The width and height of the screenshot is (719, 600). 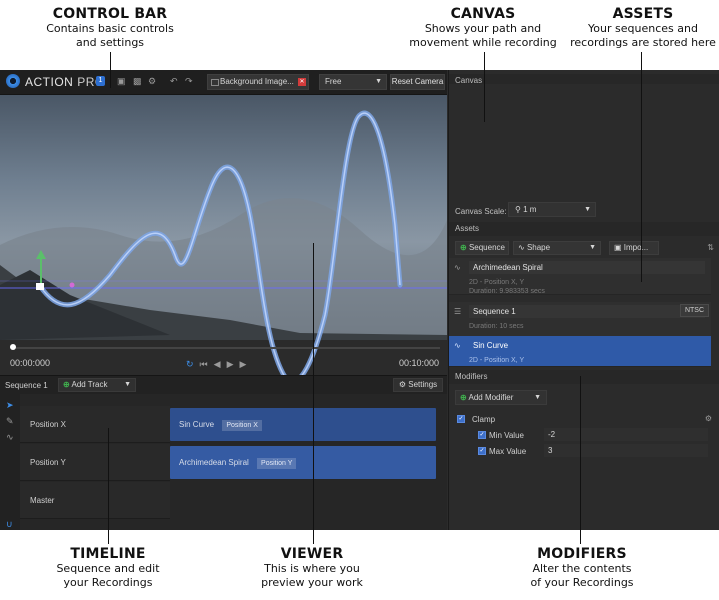 I want to click on step-back-icon: ◀, so click(x=220, y=364).